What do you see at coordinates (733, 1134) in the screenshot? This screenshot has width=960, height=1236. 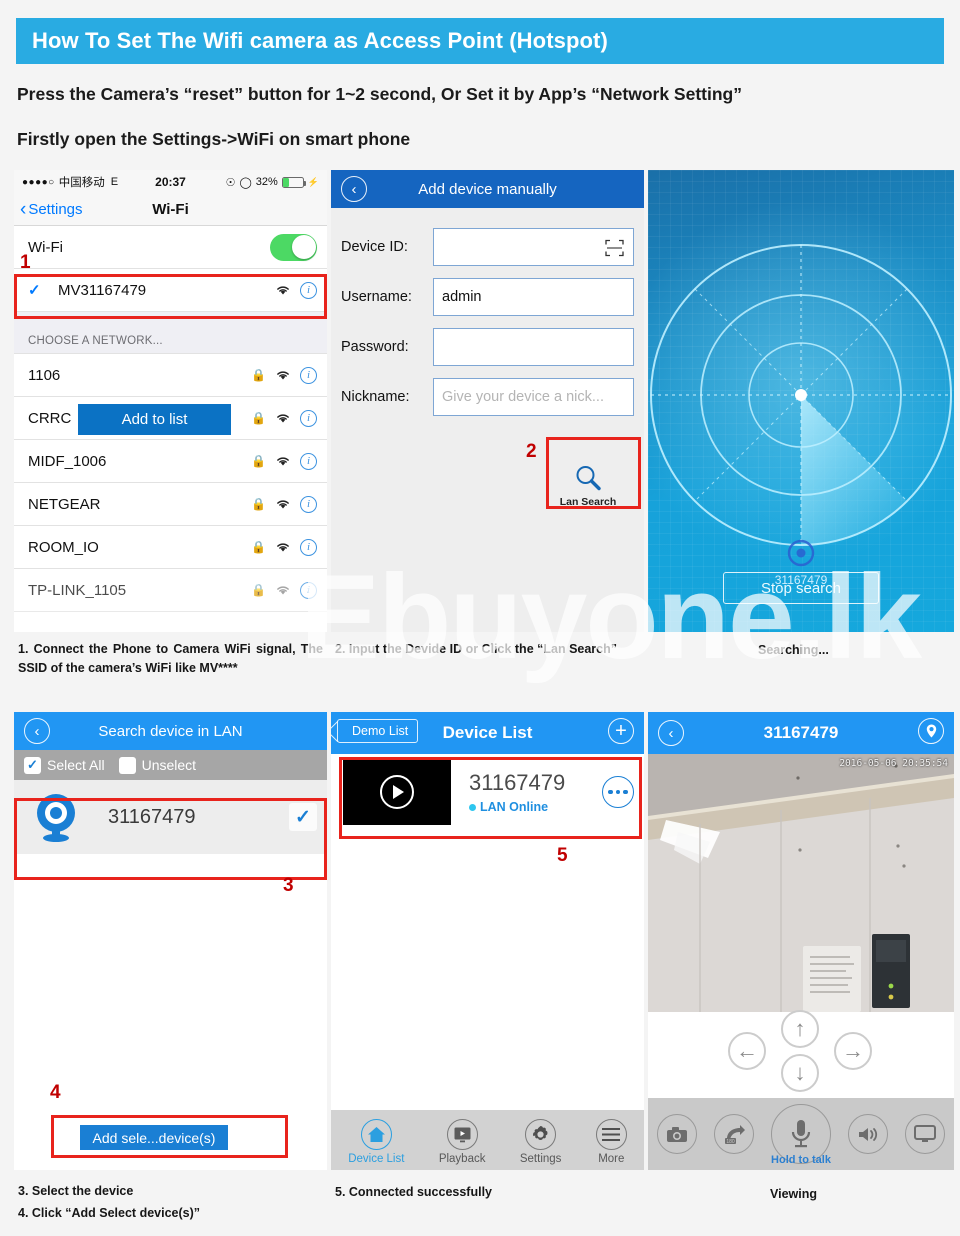 I see `record-180-icon: 180` at bounding box center [733, 1134].